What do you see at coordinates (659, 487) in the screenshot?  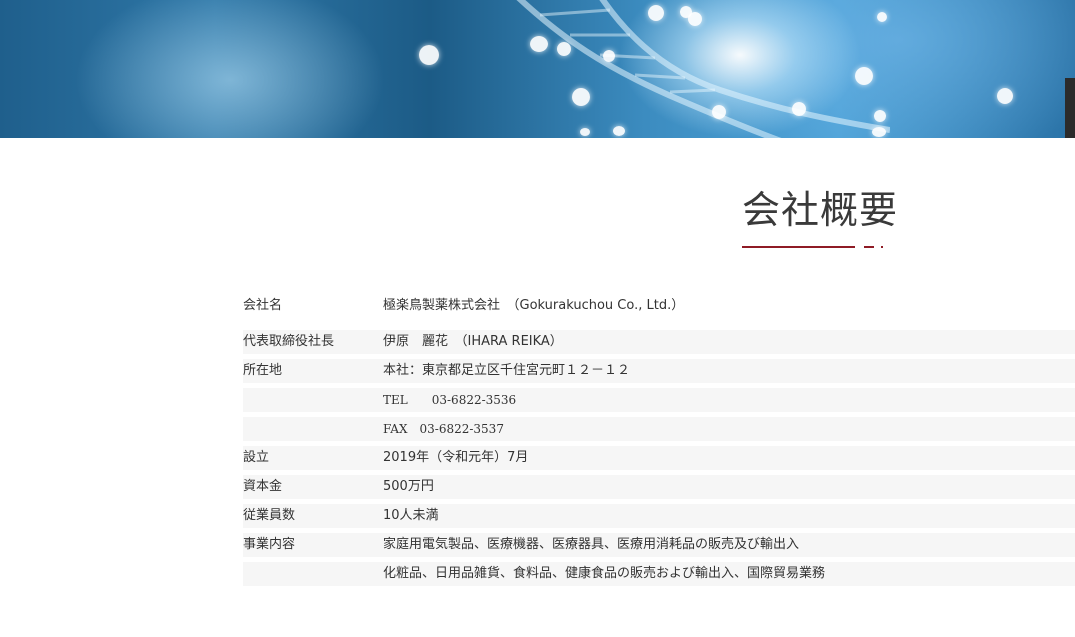 I see `table-row-capital: 資本金 500万円` at bounding box center [659, 487].